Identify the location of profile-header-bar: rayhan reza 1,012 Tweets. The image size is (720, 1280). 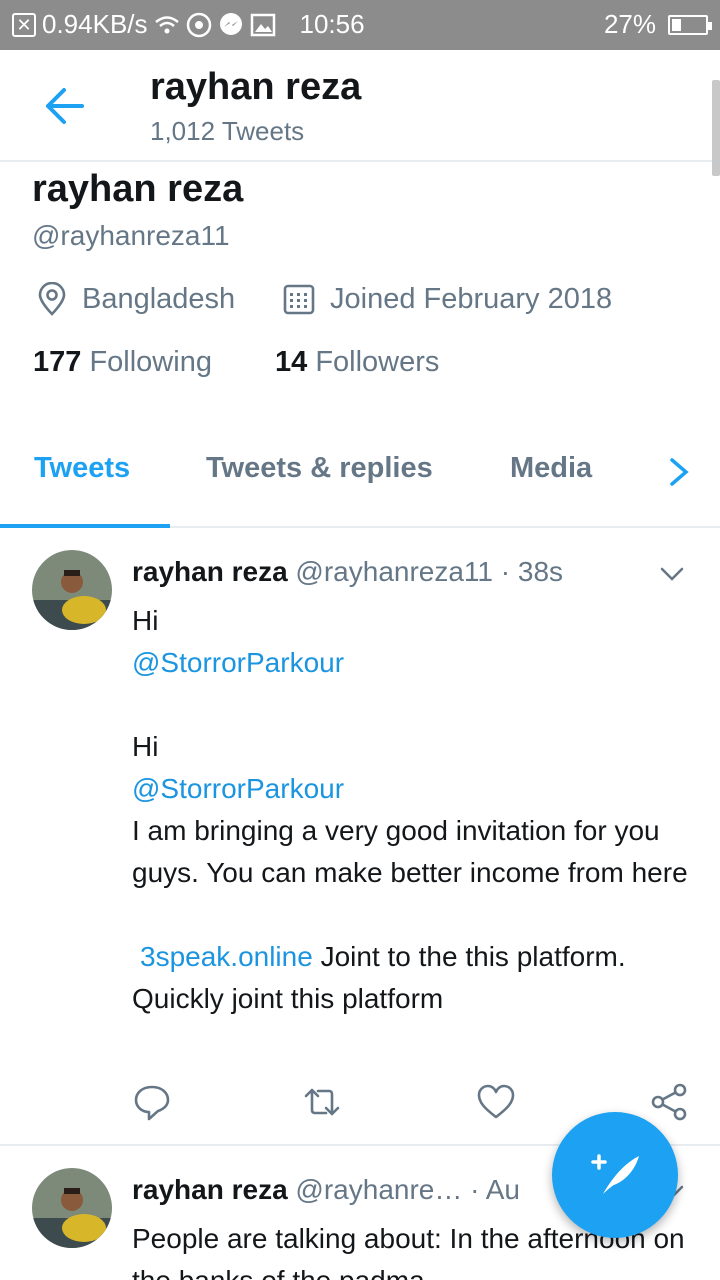
(360, 106).